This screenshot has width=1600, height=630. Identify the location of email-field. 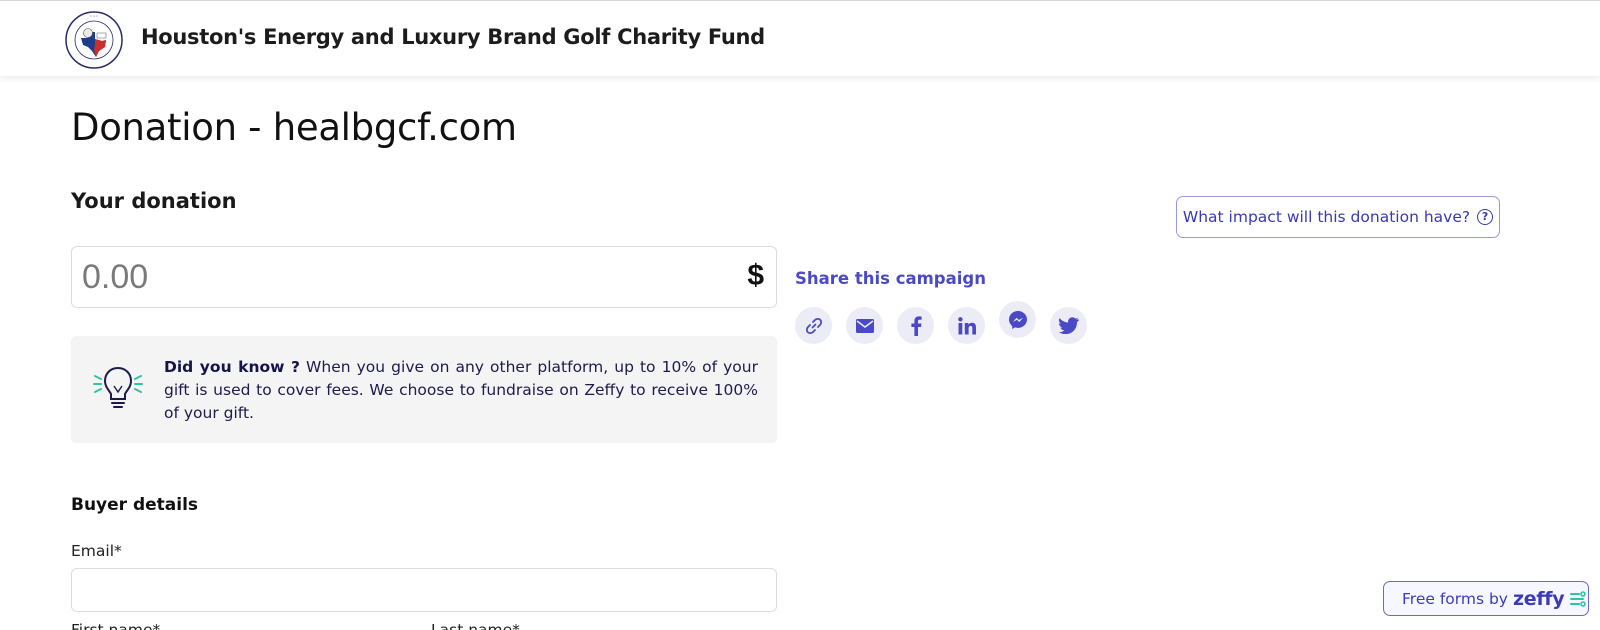
(424, 590).